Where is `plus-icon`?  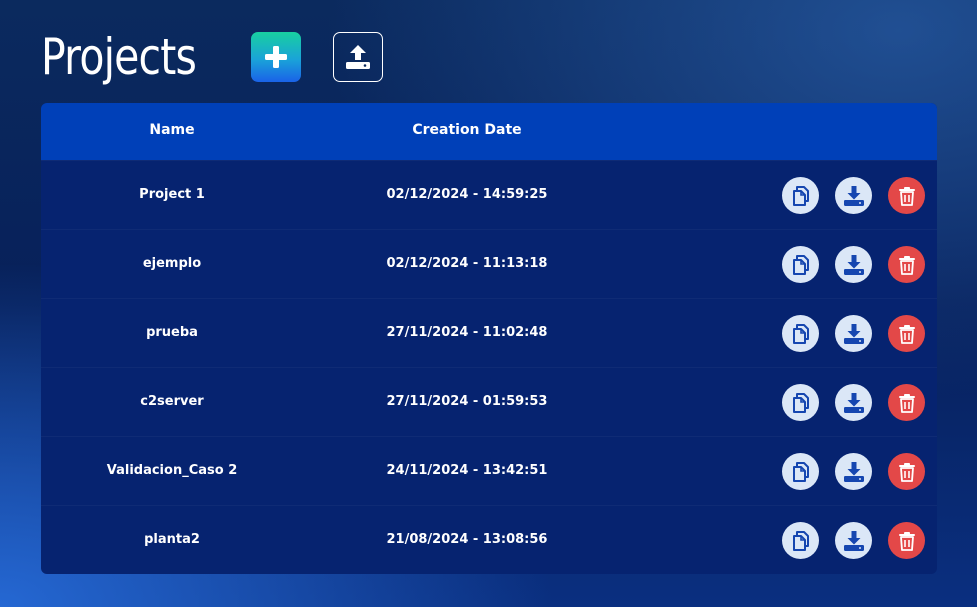
plus-icon is located at coordinates (276, 57).